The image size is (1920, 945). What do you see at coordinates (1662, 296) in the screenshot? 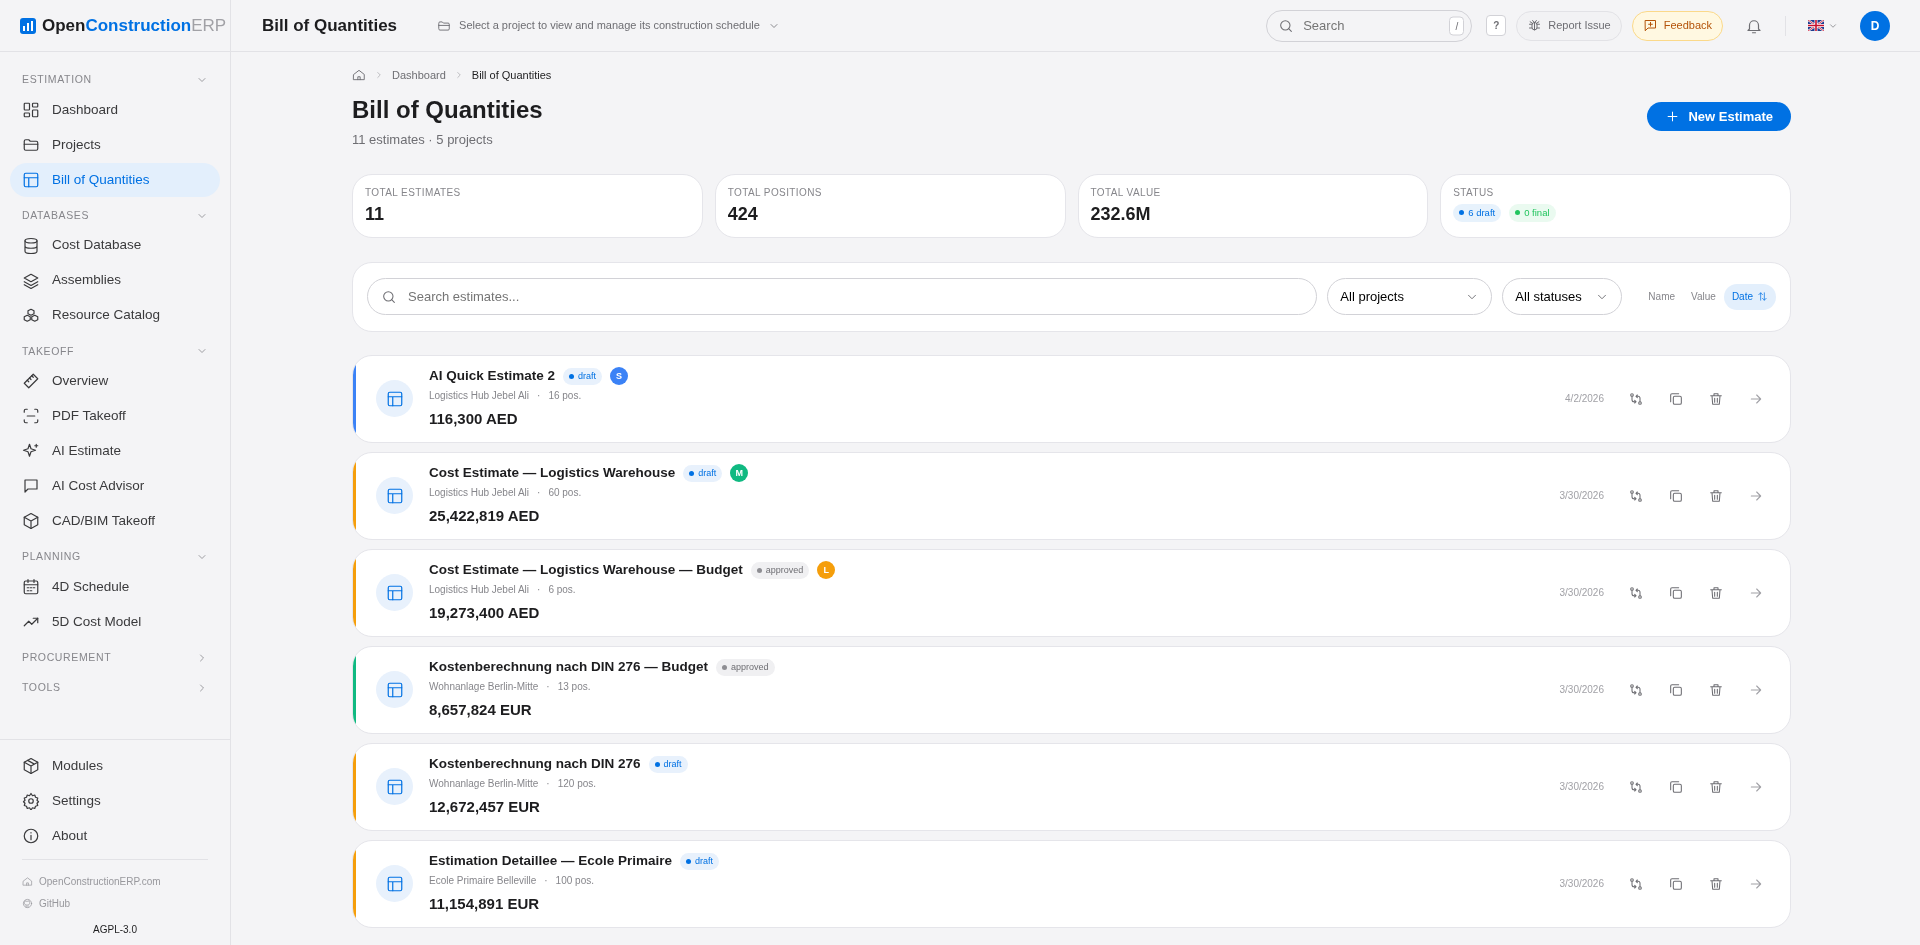
I see `sort-option: Name` at bounding box center [1662, 296].